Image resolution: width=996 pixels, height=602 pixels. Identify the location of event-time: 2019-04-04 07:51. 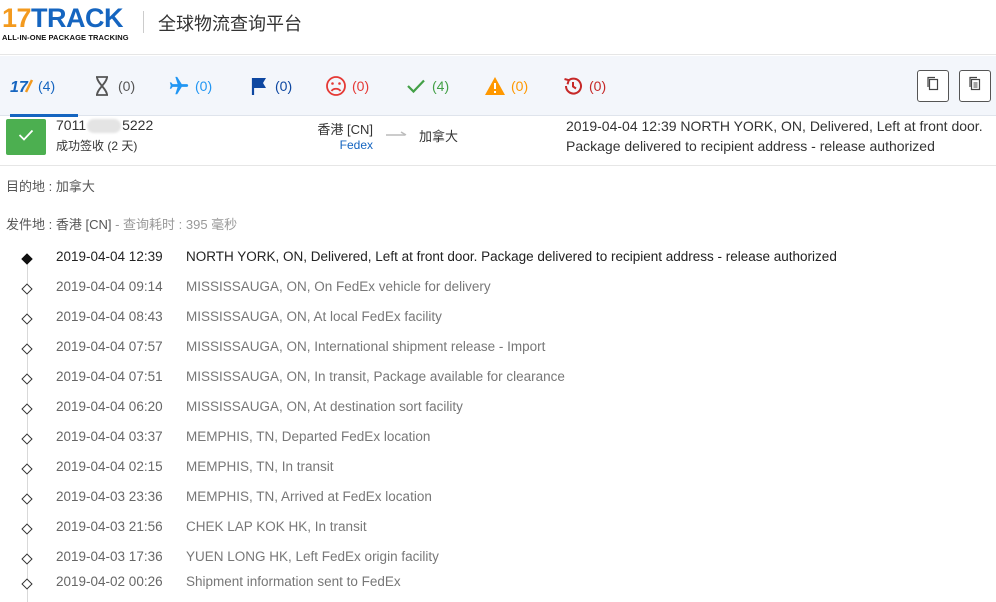
(109, 376).